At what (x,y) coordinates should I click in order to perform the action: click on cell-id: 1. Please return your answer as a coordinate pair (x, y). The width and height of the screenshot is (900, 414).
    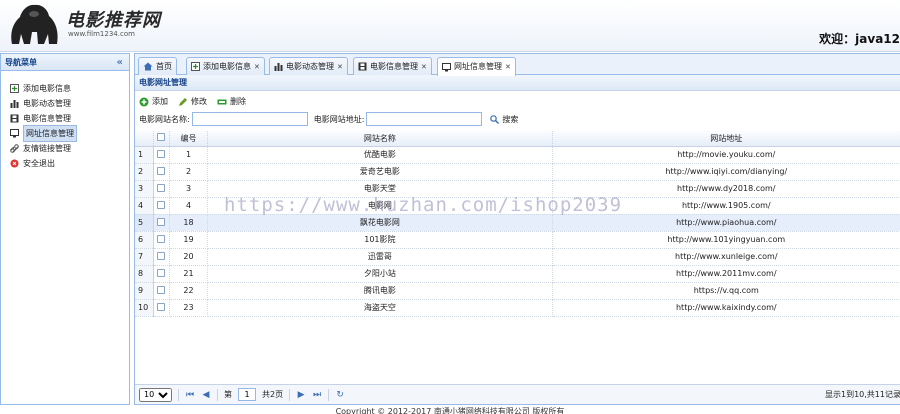
    Looking at the image, I should click on (189, 155).